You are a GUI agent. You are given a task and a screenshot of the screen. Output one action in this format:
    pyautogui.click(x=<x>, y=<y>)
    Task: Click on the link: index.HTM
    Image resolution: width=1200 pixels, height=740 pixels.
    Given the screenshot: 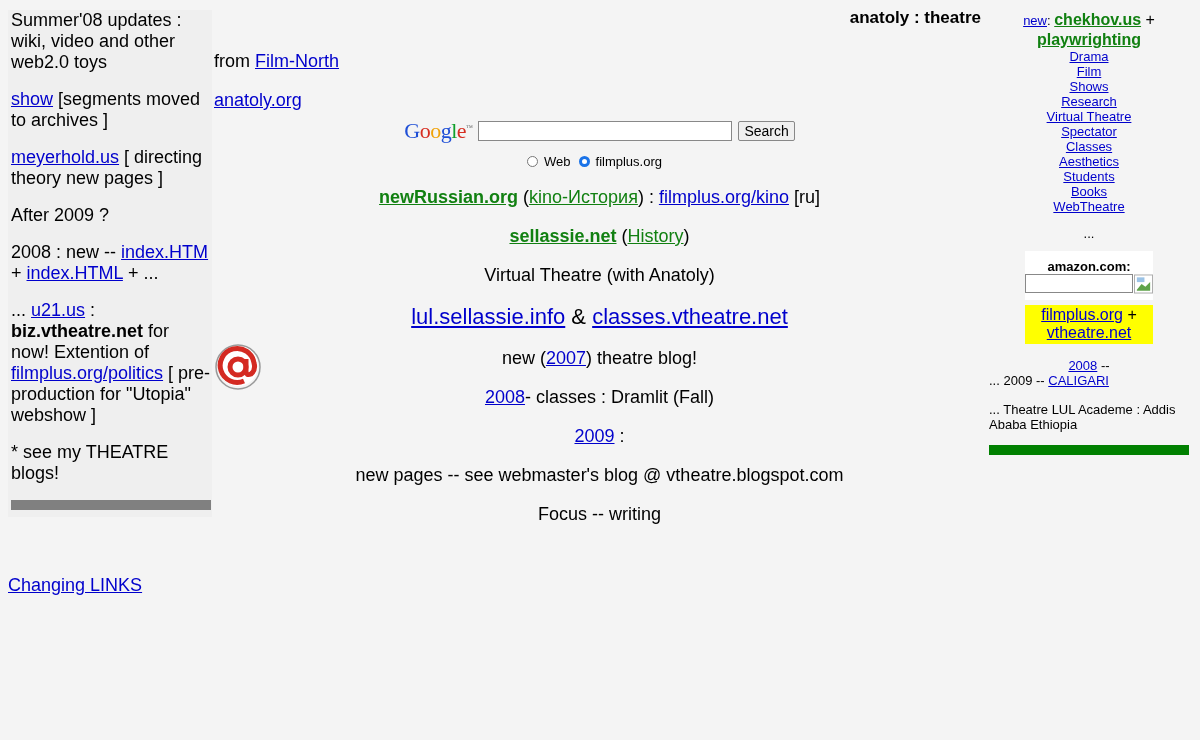 What is the action you would take?
    pyautogui.click(x=165, y=252)
    